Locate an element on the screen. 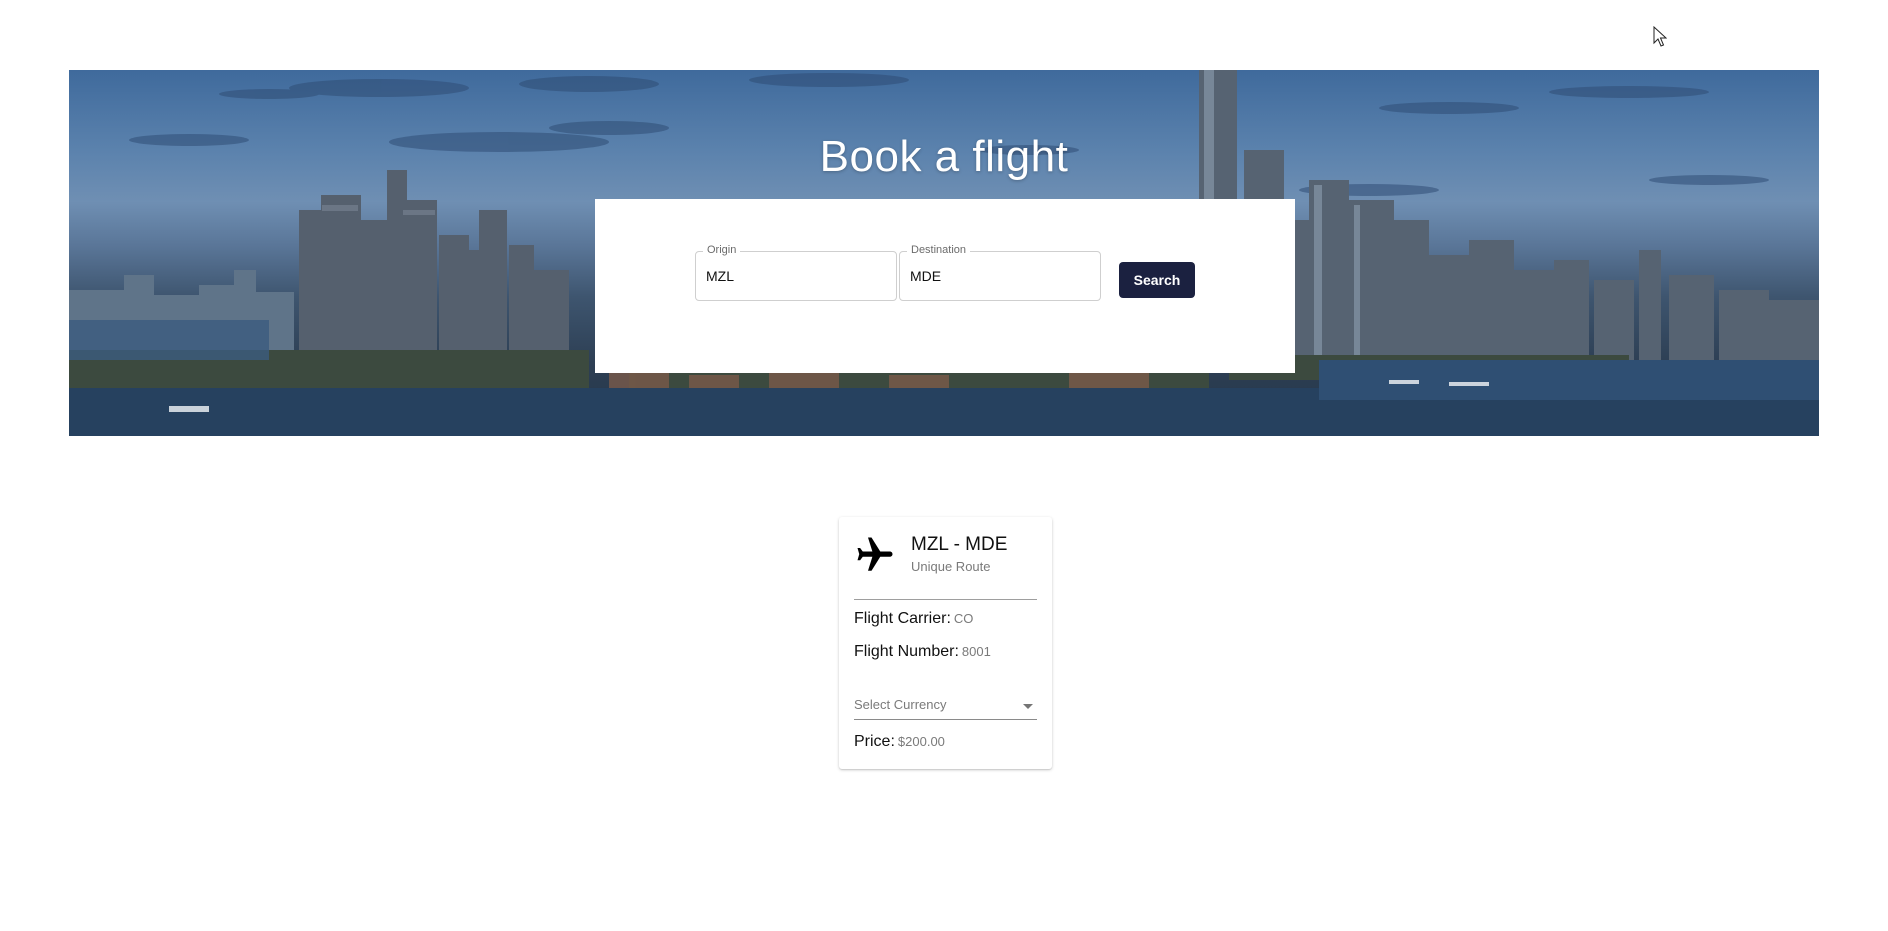 This screenshot has height=931, width=1888. card-divider is located at coordinates (945, 599).